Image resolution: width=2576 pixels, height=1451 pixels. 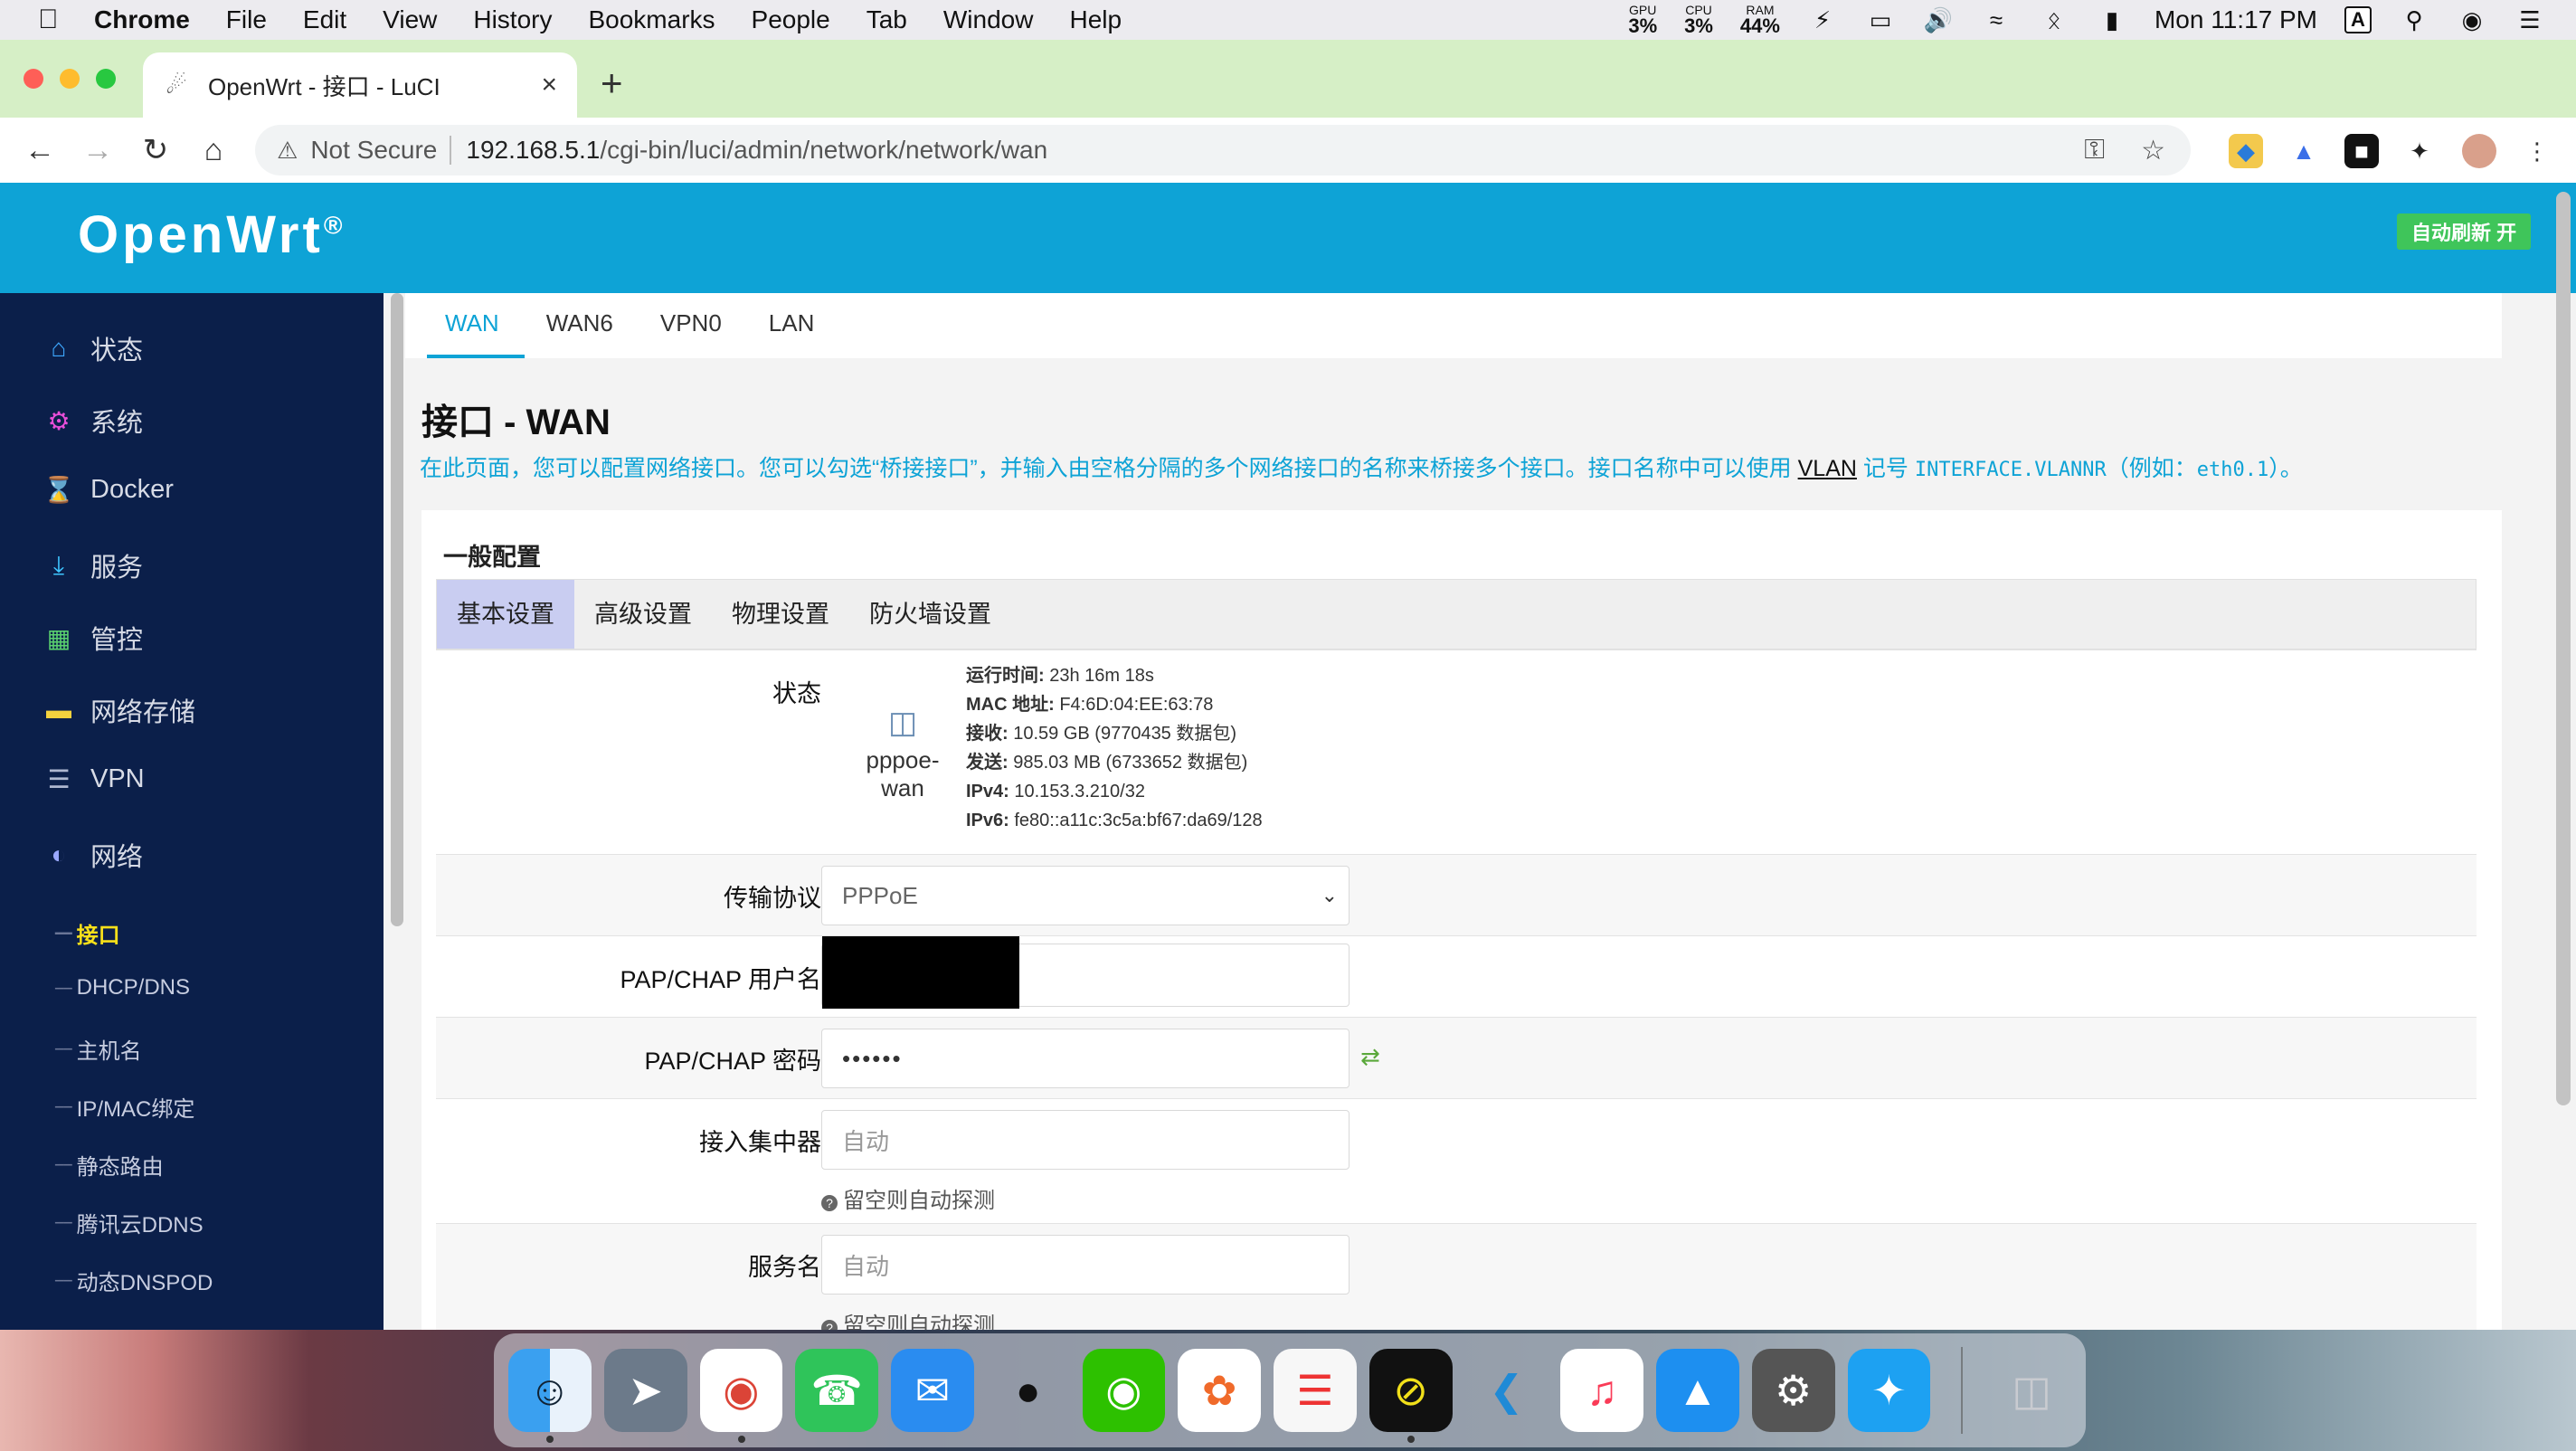 I want to click on tab-vpn0: VPN0, so click(x=691, y=325).